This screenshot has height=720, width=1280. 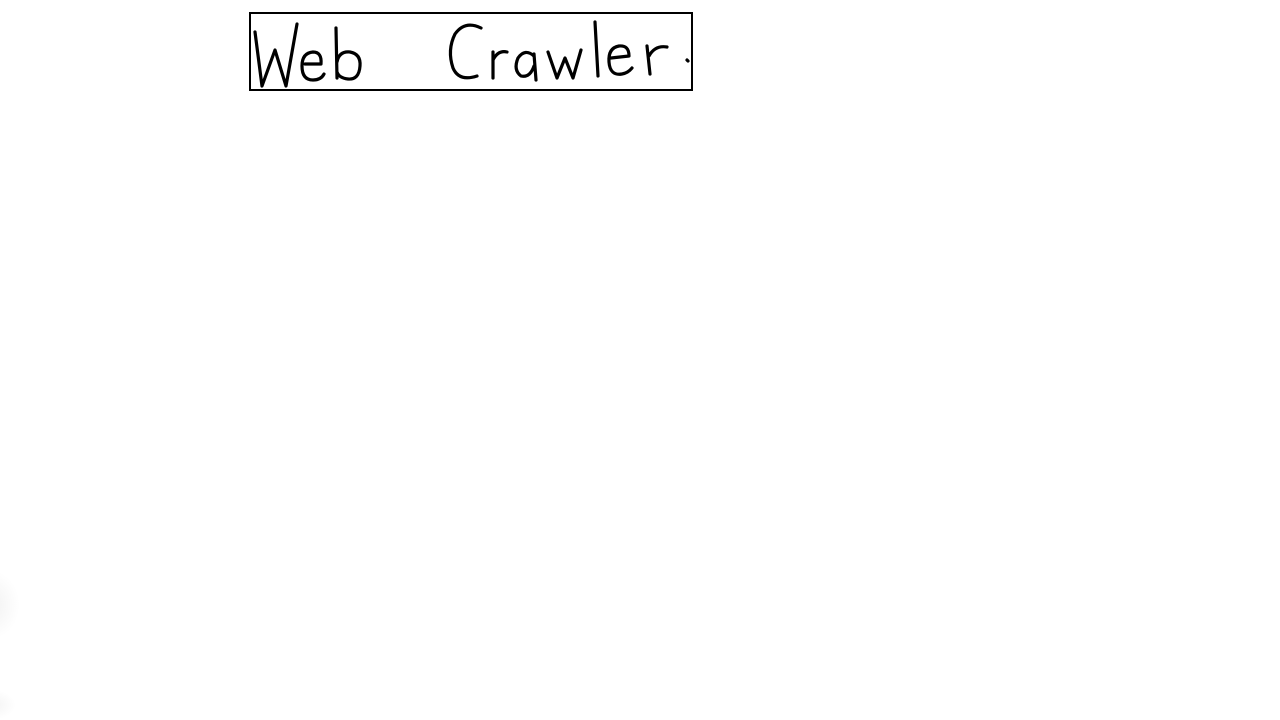 I want to click on letter-w, so click(x=276, y=55).